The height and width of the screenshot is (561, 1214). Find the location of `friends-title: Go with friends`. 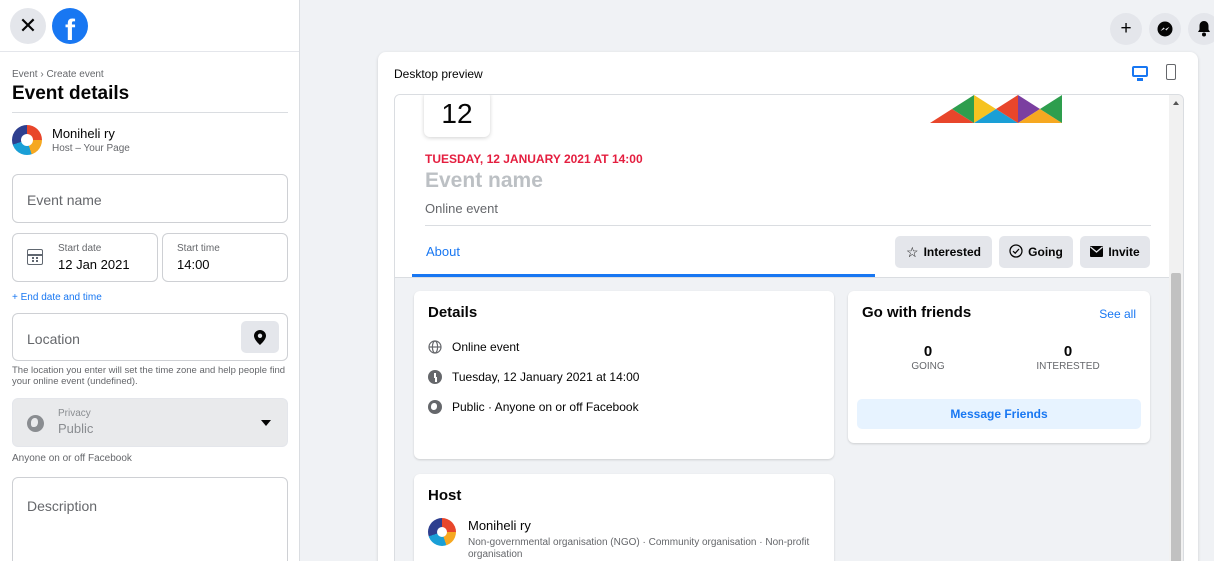

friends-title: Go with friends is located at coordinates (917, 312).